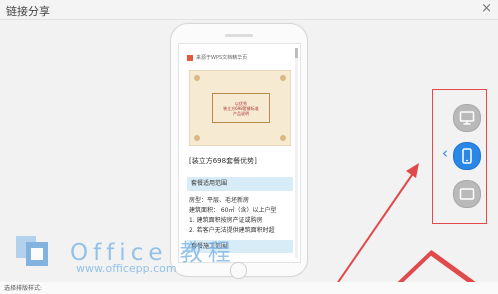  I want to click on annotation-arrow, so click(372, 232).